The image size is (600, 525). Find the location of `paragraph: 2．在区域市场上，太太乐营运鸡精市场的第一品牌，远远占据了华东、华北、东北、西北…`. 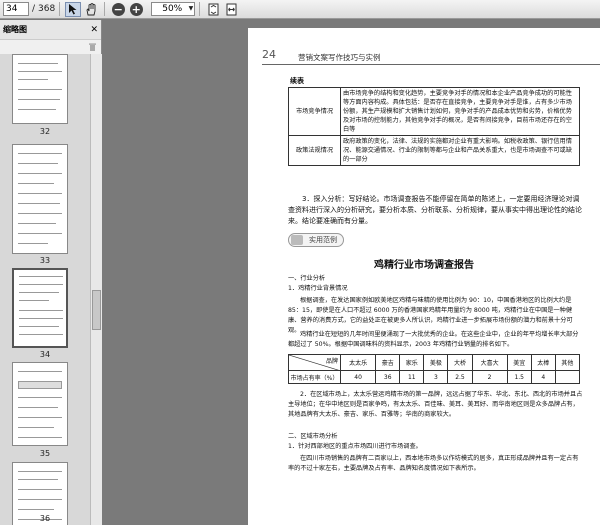

paragraph: 2．在区域市场上，太太乐营运鸡精市场的第一品牌，远远占据了华东、华北、东北、西北… is located at coordinates (435, 404).